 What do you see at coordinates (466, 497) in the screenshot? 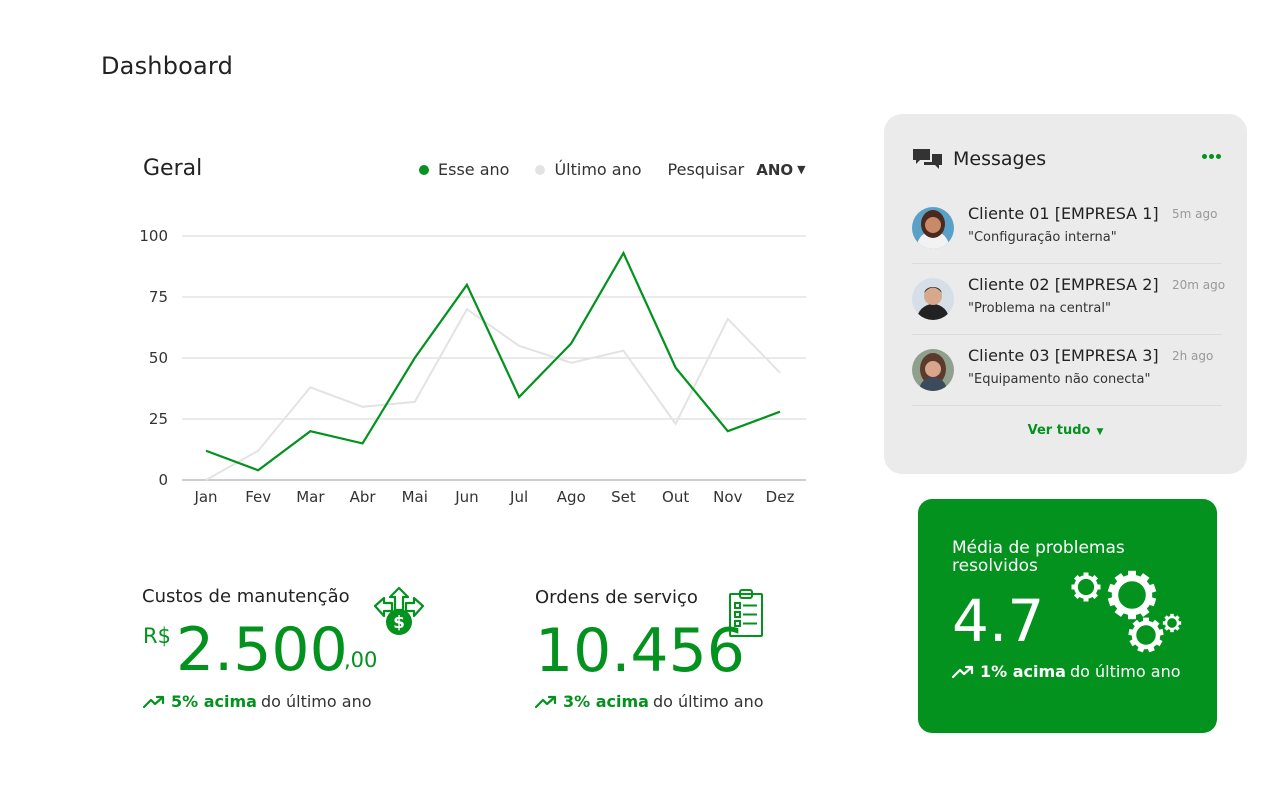
I see `x-tick-label: Jun` at bounding box center [466, 497].